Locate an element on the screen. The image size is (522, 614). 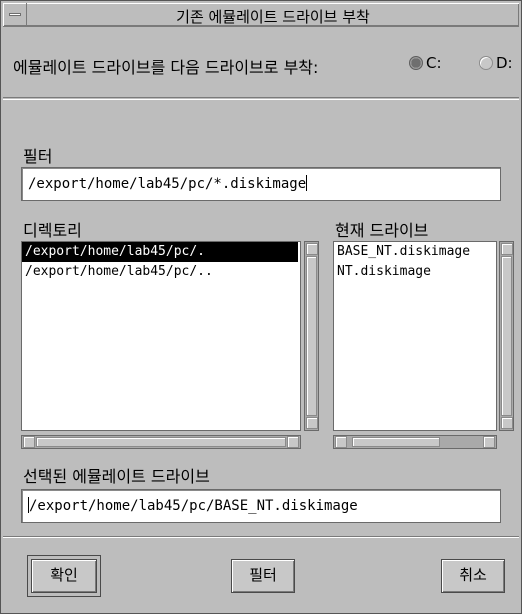
directory-vertical-scrollbar is located at coordinates (311, 336).